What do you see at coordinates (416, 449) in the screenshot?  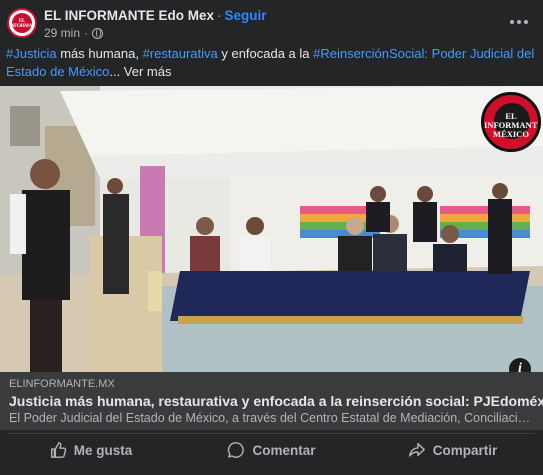 I see `share-icon` at bounding box center [416, 449].